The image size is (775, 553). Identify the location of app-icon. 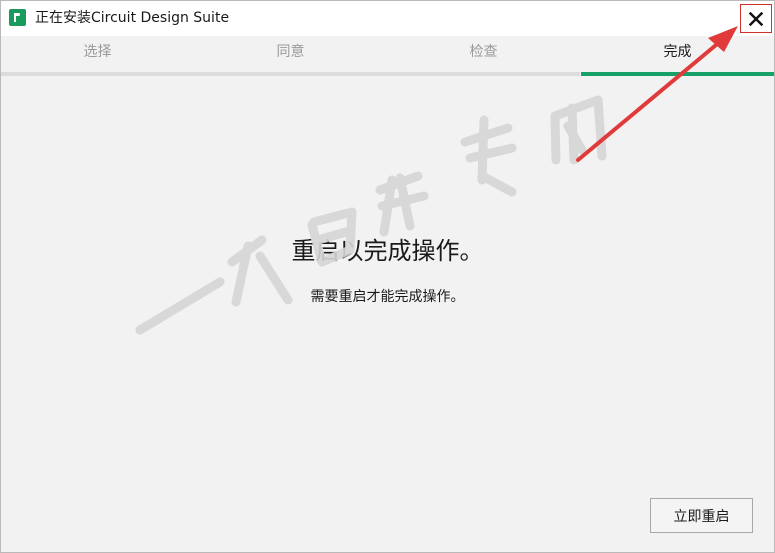
(17, 17).